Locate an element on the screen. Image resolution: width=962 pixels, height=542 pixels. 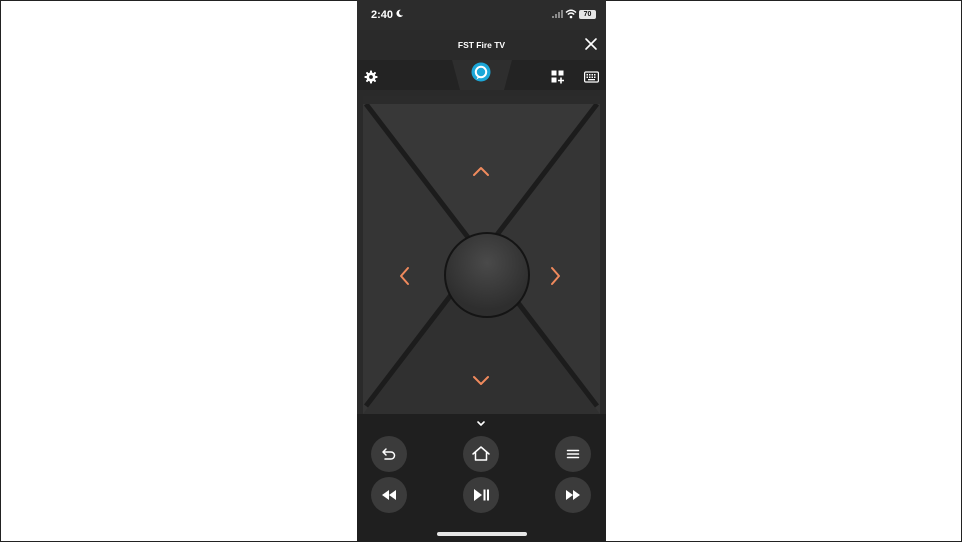
device-title: FST Fire TV is located at coordinates (481, 45).